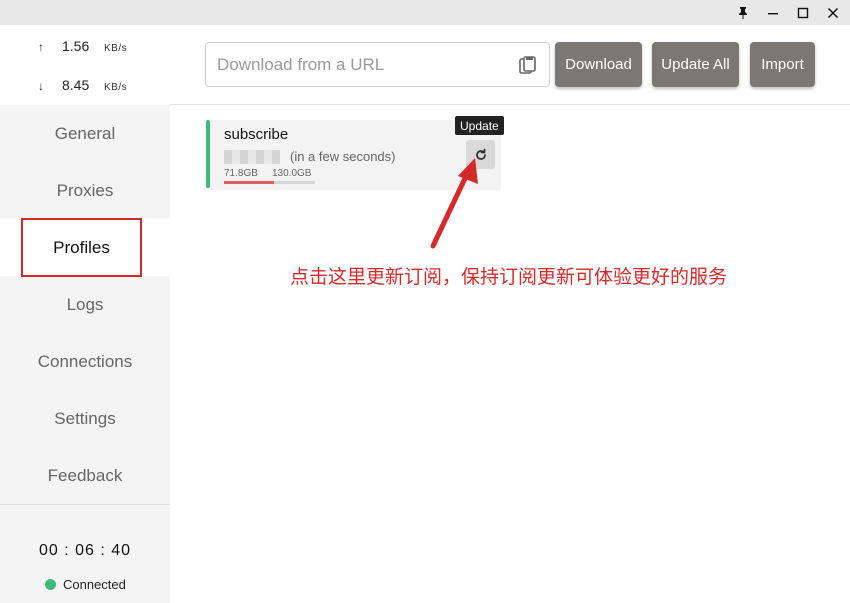 This screenshot has width=850, height=603. Describe the element at coordinates (454, 203) in the screenshot. I see `annotation-arrow-icon` at that location.